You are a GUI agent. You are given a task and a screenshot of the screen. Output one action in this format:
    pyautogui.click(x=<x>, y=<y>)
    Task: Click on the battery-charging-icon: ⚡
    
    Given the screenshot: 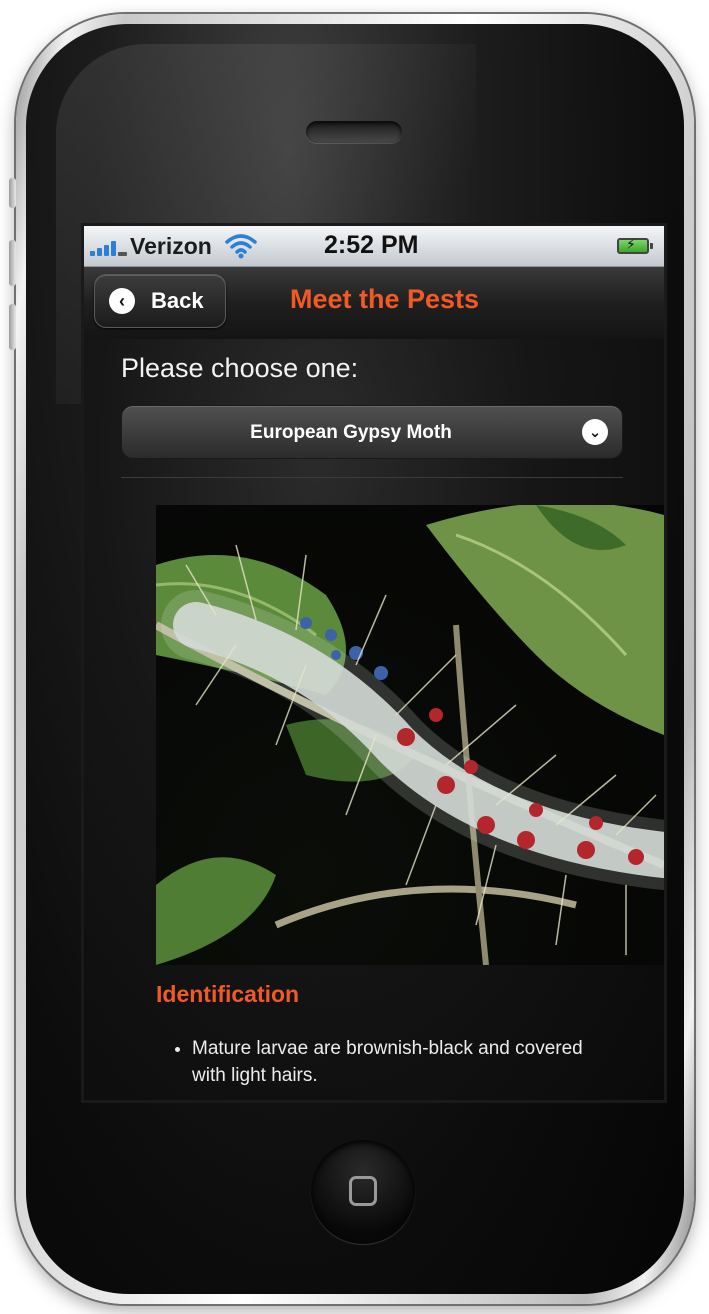 What is the action you would take?
    pyautogui.click(x=635, y=245)
    